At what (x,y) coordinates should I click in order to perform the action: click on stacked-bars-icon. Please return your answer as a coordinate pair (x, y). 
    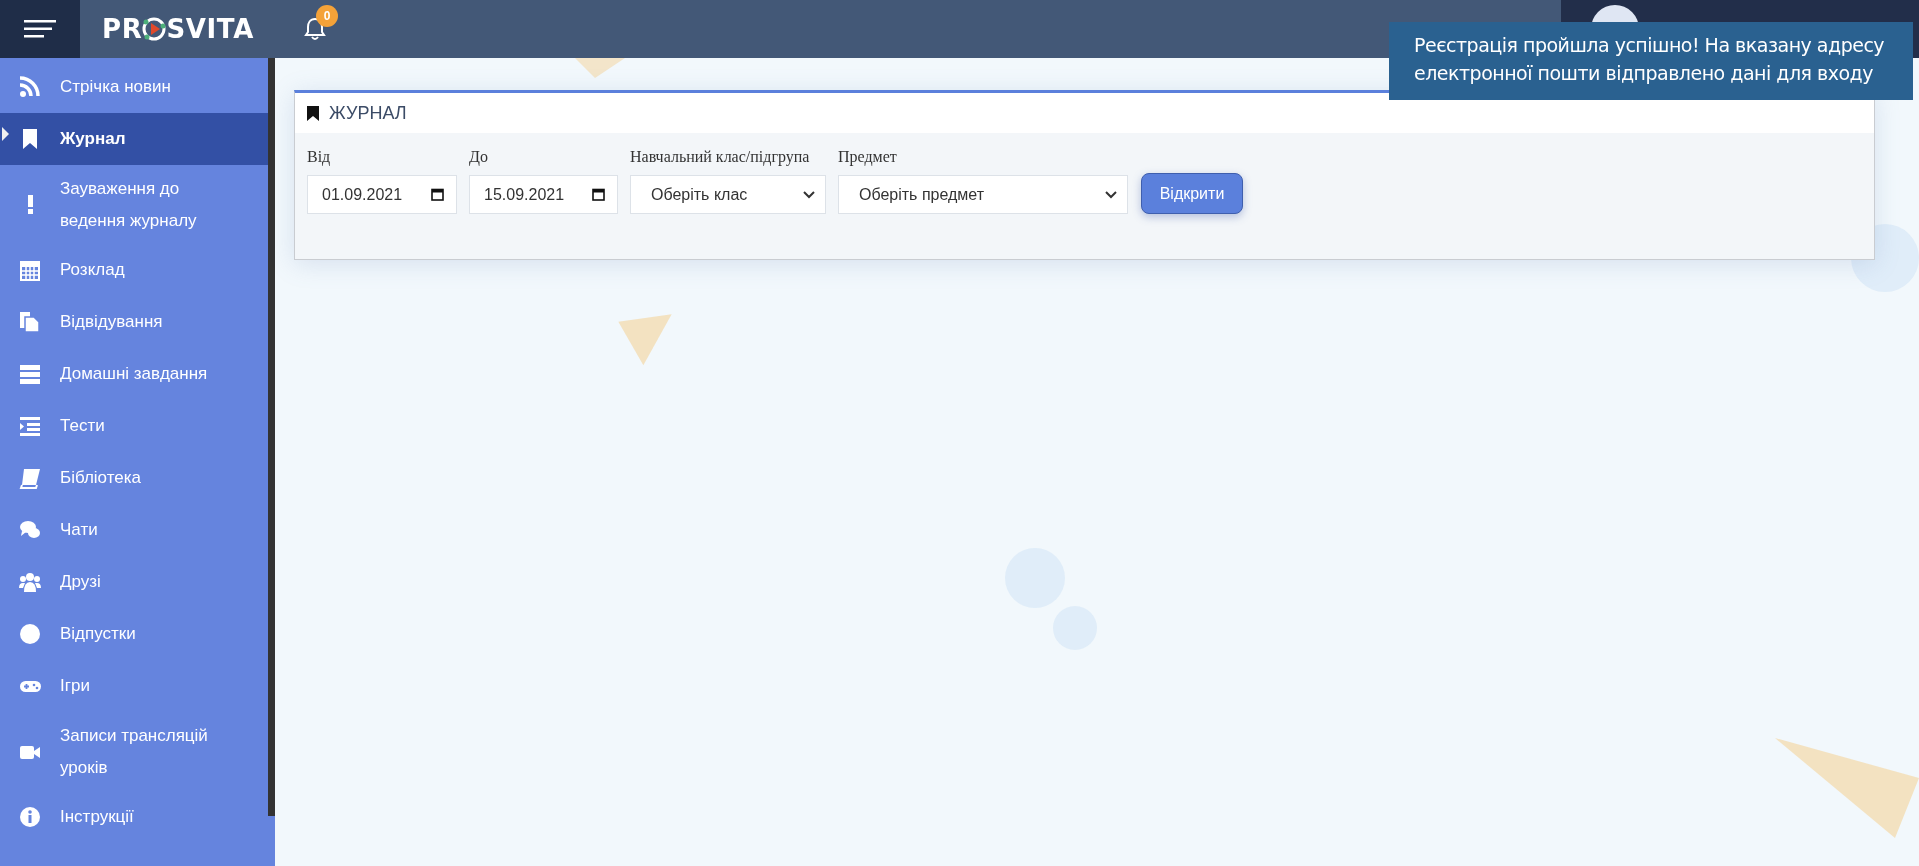
    Looking at the image, I should click on (30, 374).